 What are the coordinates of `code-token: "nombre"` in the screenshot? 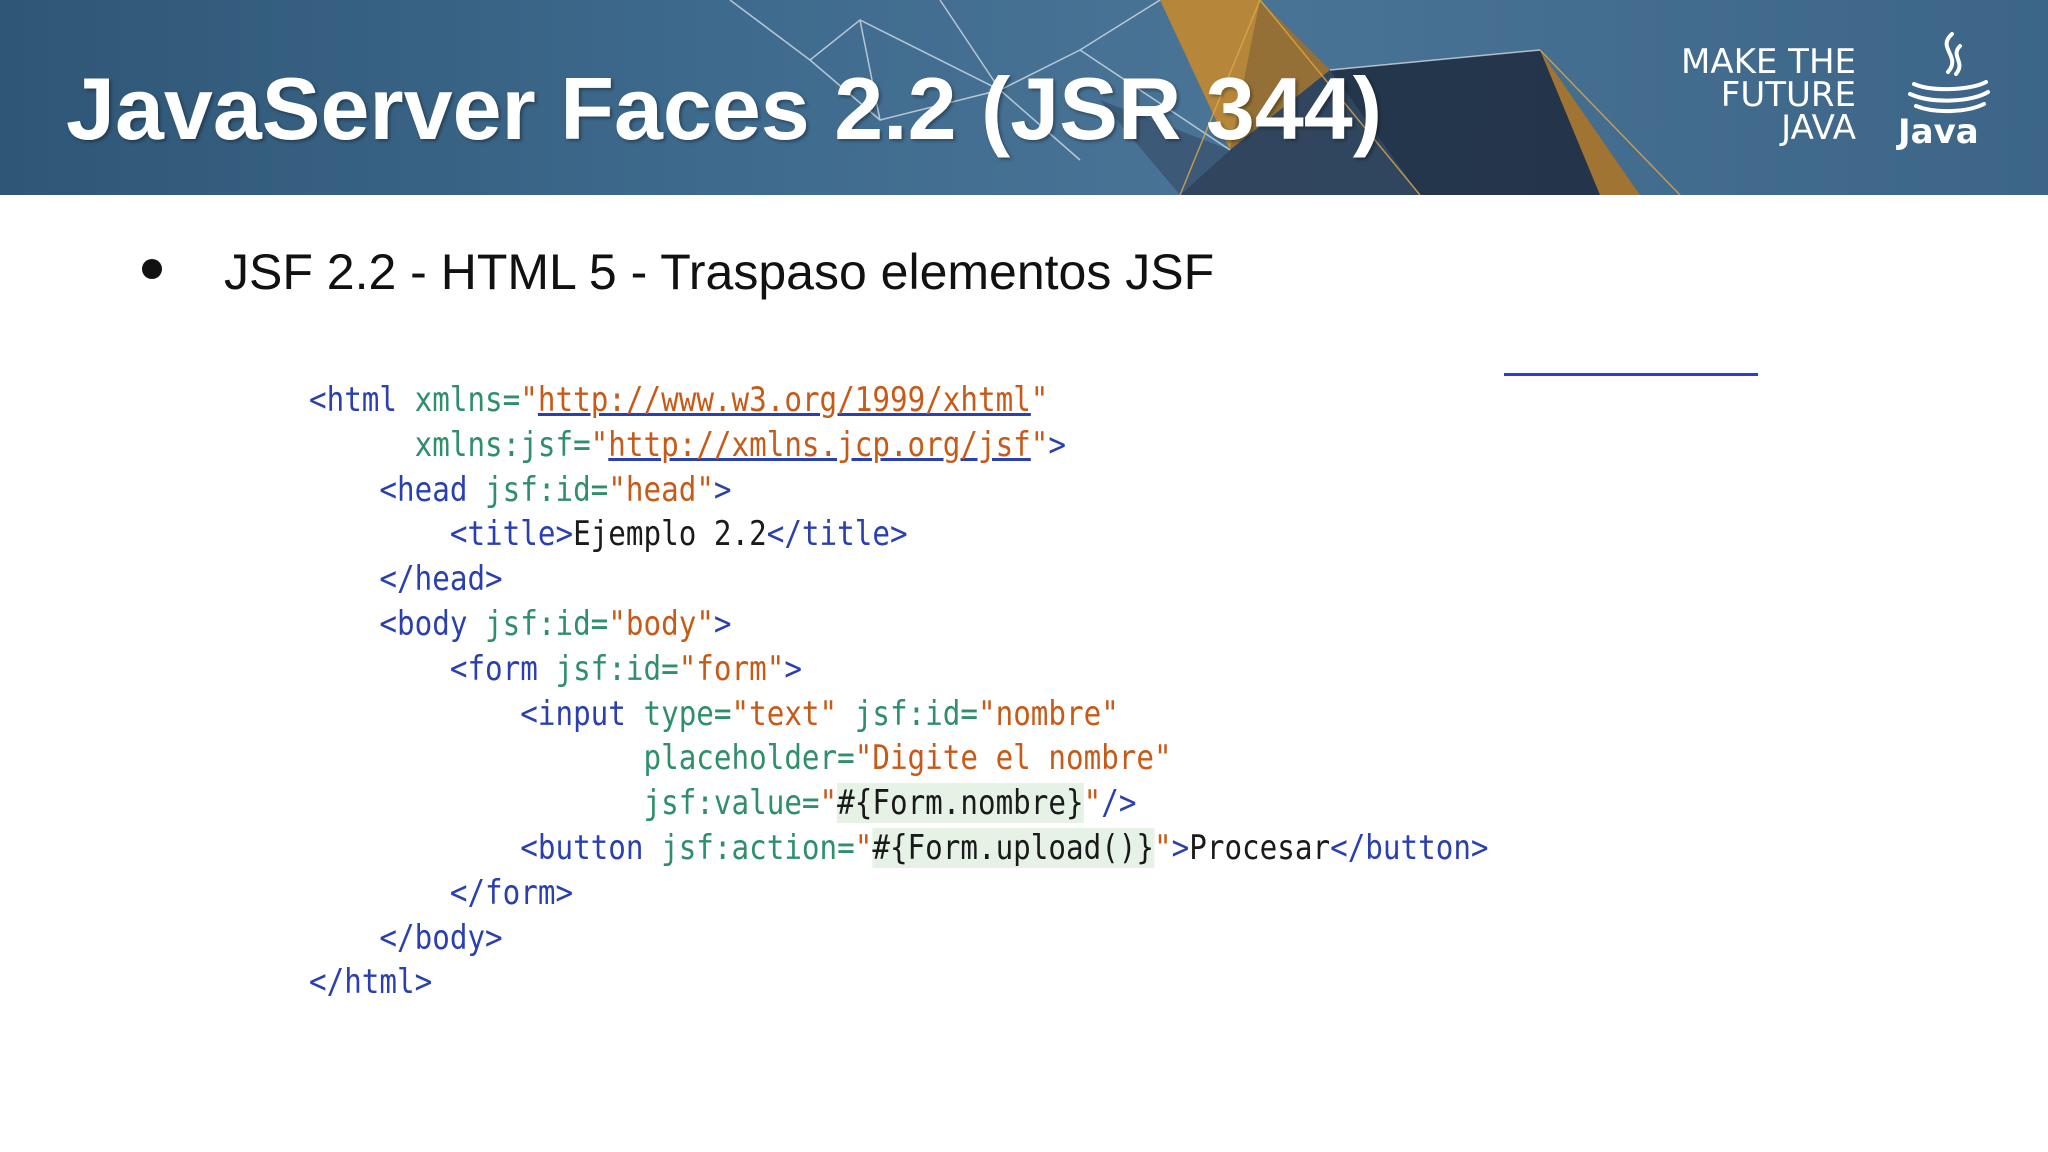 It's located at (1048, 713).